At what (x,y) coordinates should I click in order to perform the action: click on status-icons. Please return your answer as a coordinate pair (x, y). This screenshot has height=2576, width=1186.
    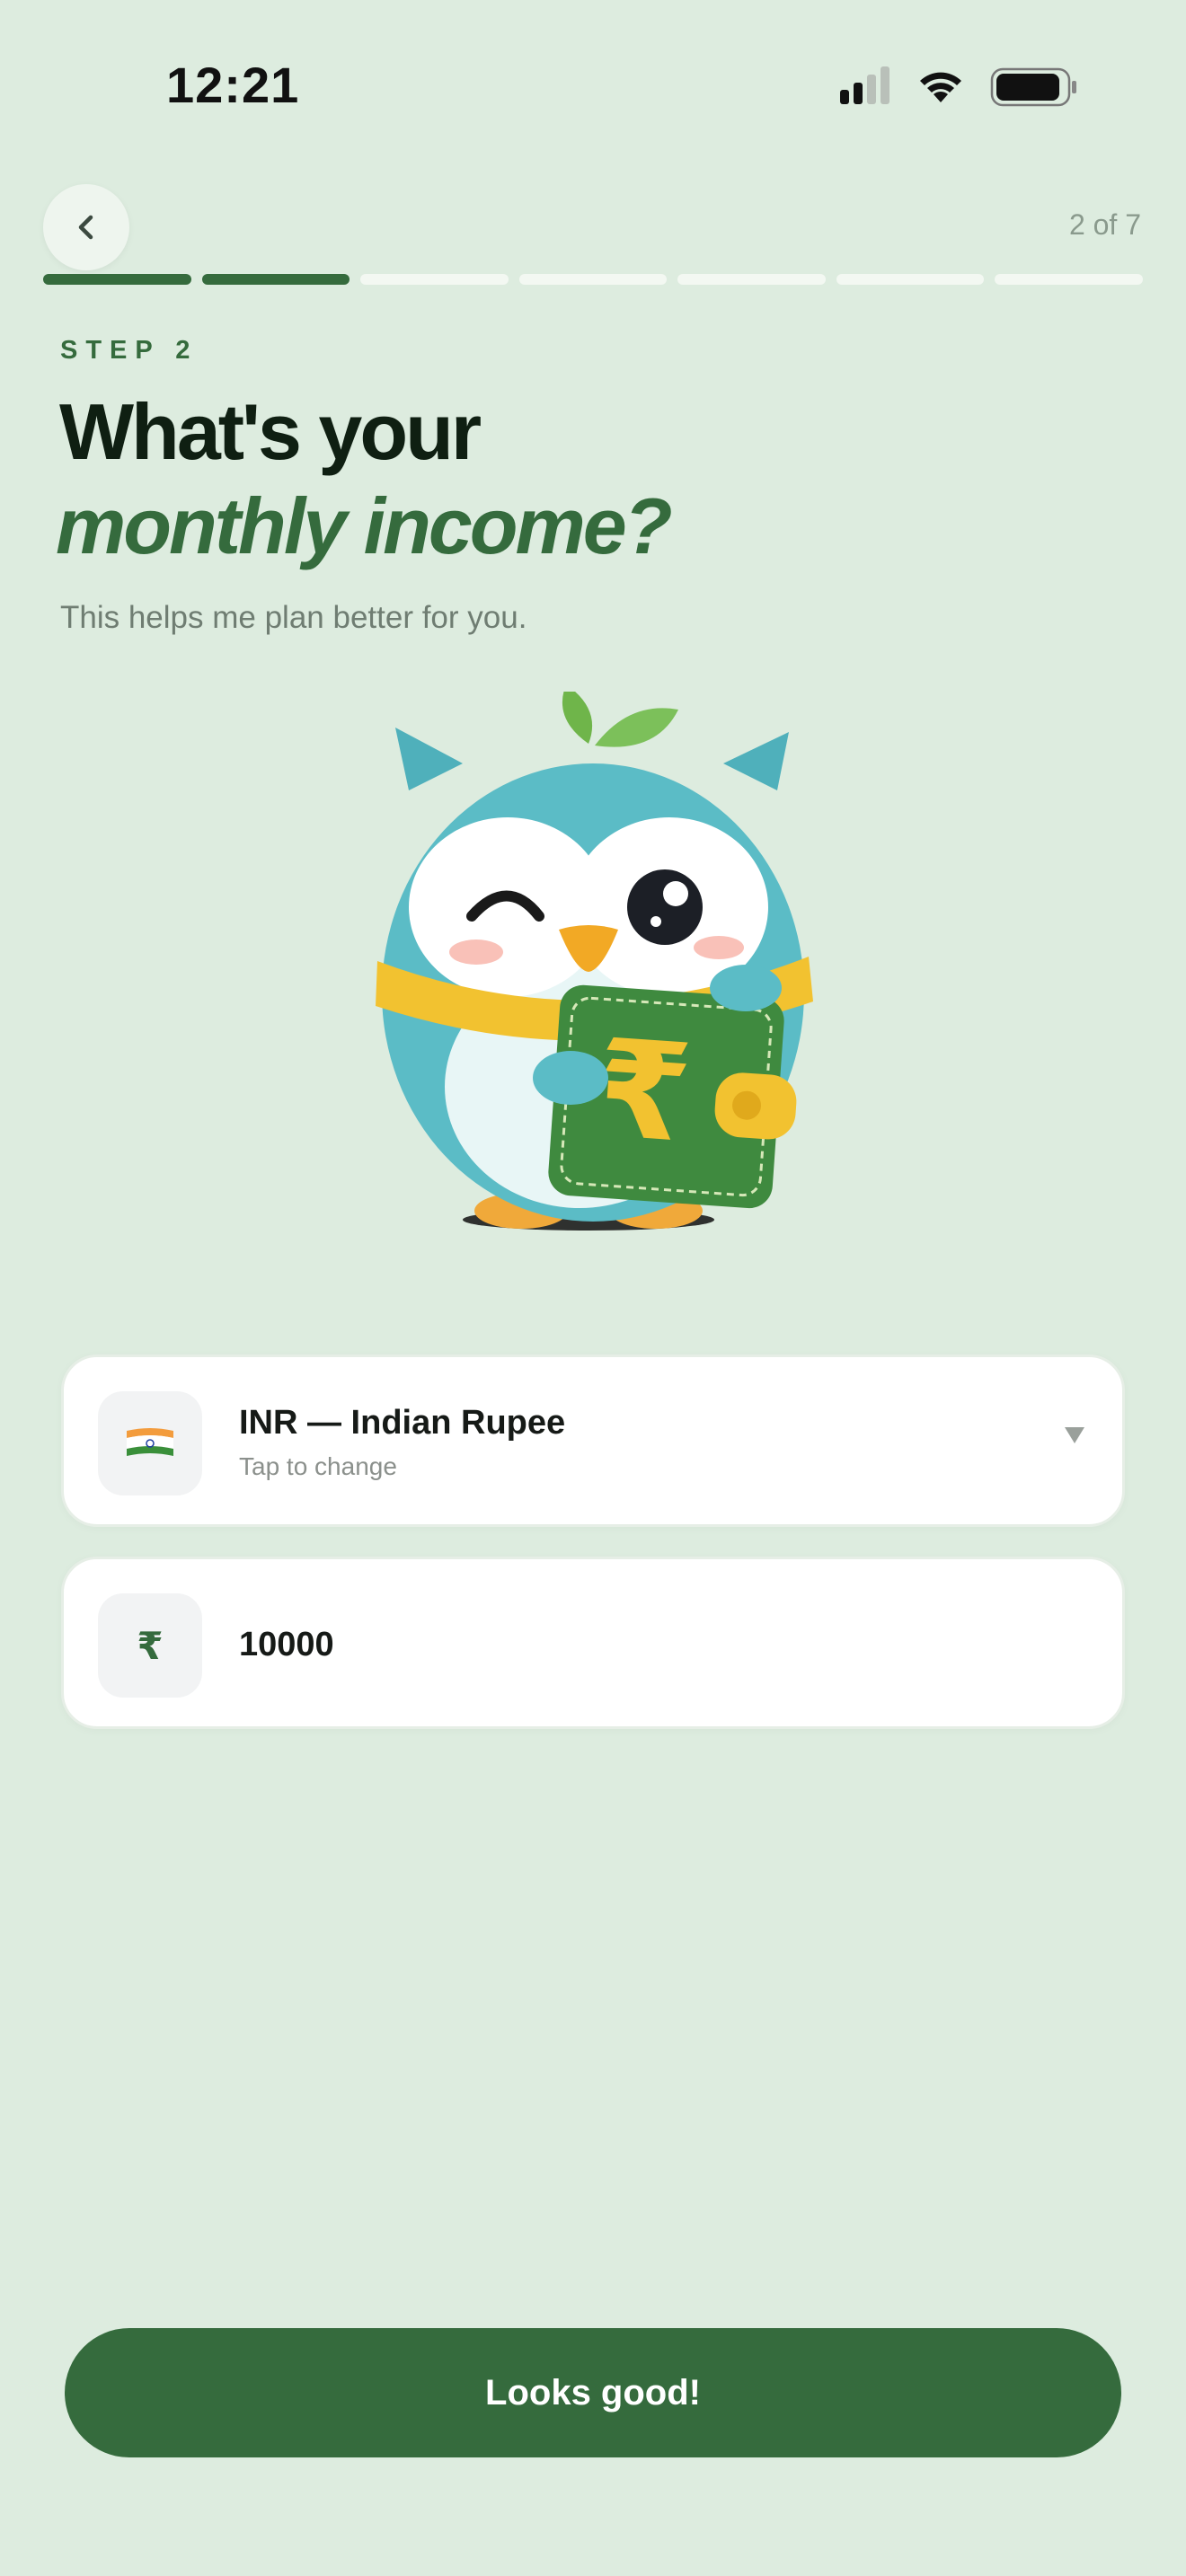
    Looking at the image, I should click on (958, 86).